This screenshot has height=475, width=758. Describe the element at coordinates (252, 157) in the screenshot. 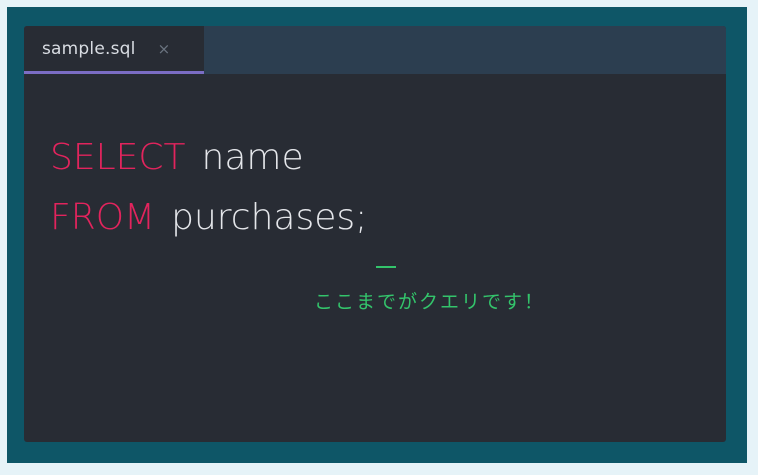

I see `column-identifier: name` at that location.